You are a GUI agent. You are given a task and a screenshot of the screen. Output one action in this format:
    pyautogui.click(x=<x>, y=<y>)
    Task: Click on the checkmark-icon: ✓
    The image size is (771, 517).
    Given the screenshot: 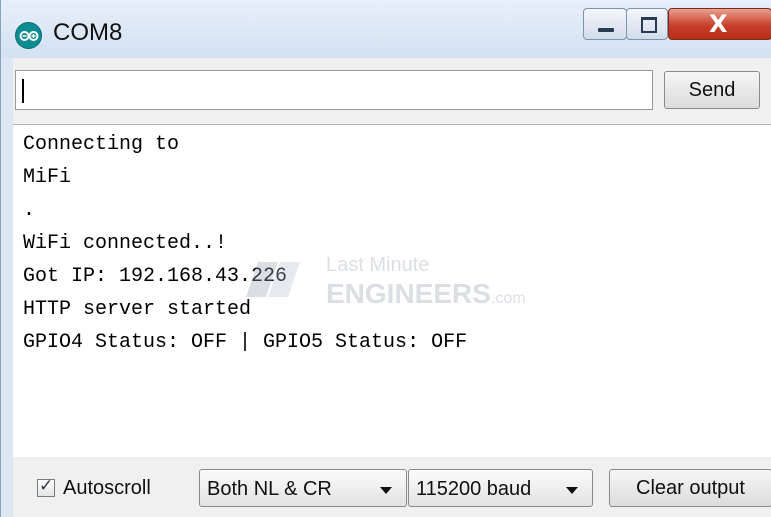 What is the action you would take?
    pyautogui.click(x=46, y=486)
    